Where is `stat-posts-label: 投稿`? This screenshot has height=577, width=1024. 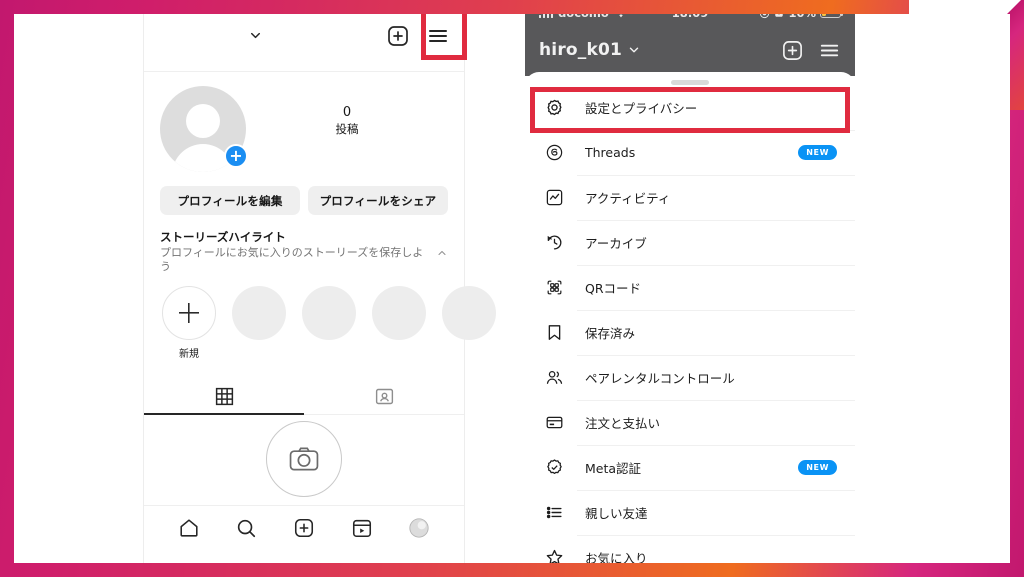 stat-posts-label: 投稿 is located at coordinates (347, 129).